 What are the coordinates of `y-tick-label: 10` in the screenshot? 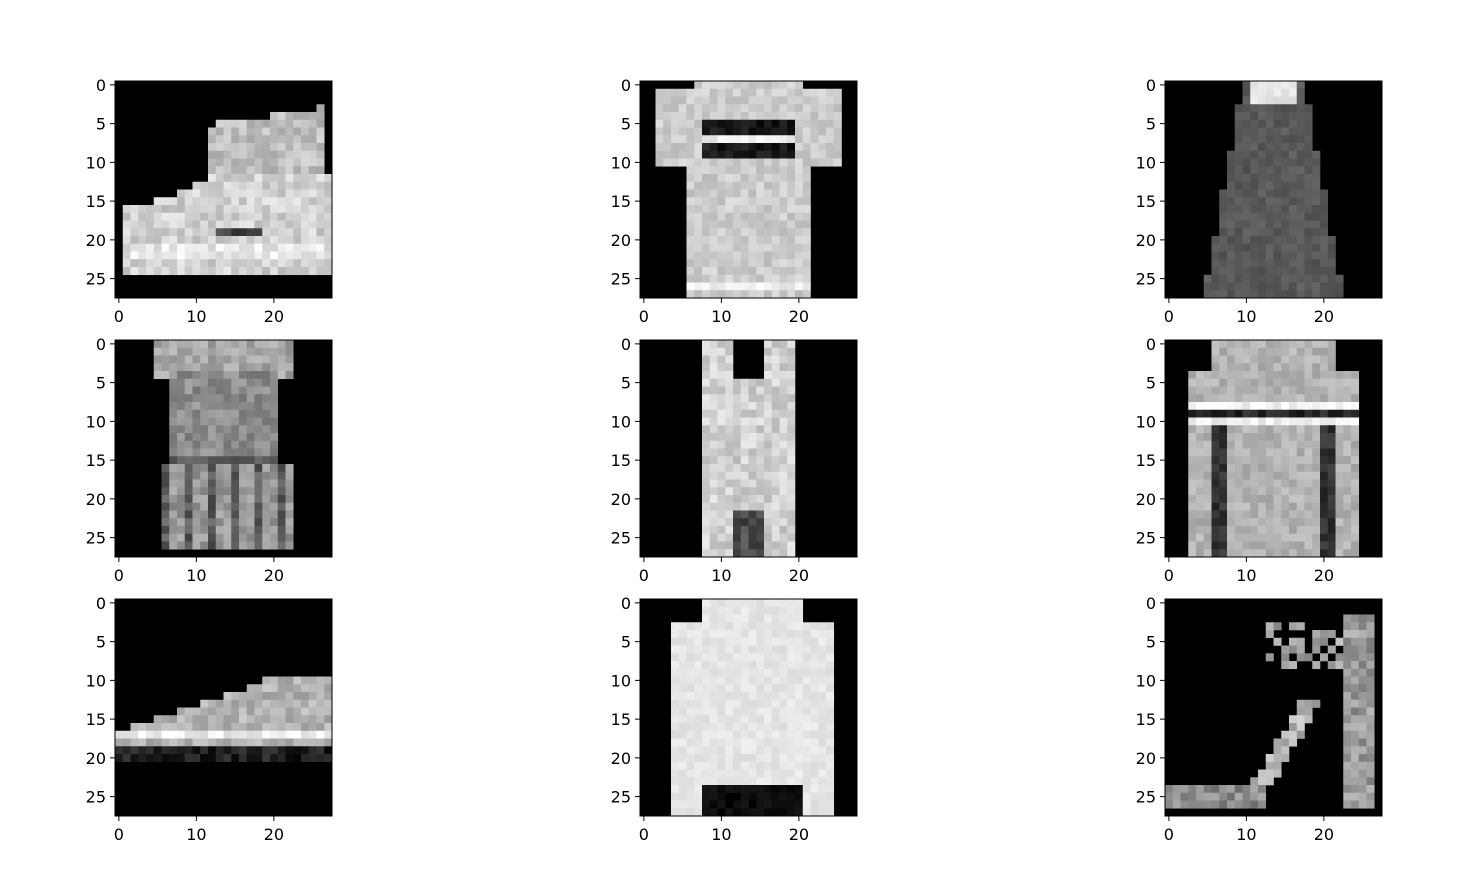 It's located at (621, 680).